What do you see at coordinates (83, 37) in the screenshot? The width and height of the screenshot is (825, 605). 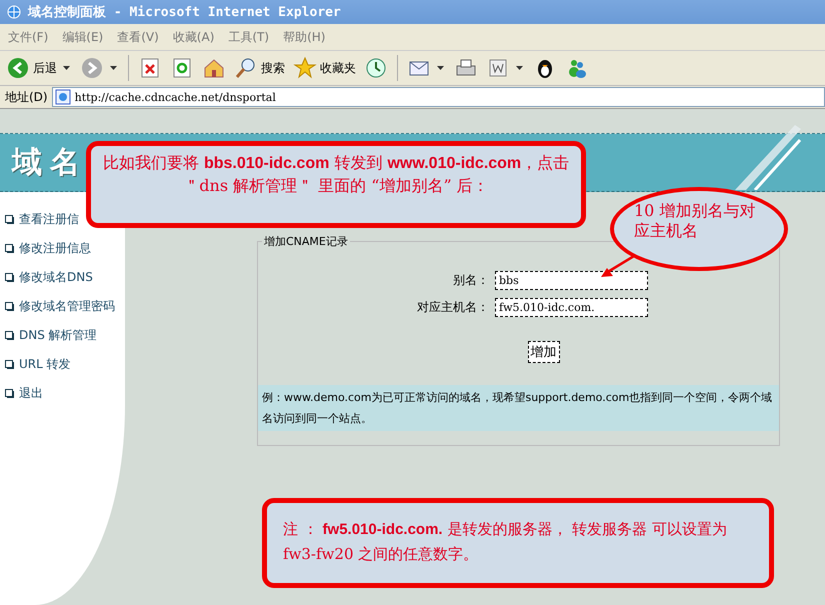 I see `menu-item: 编辑(E)` at bounding box center [83, 37].